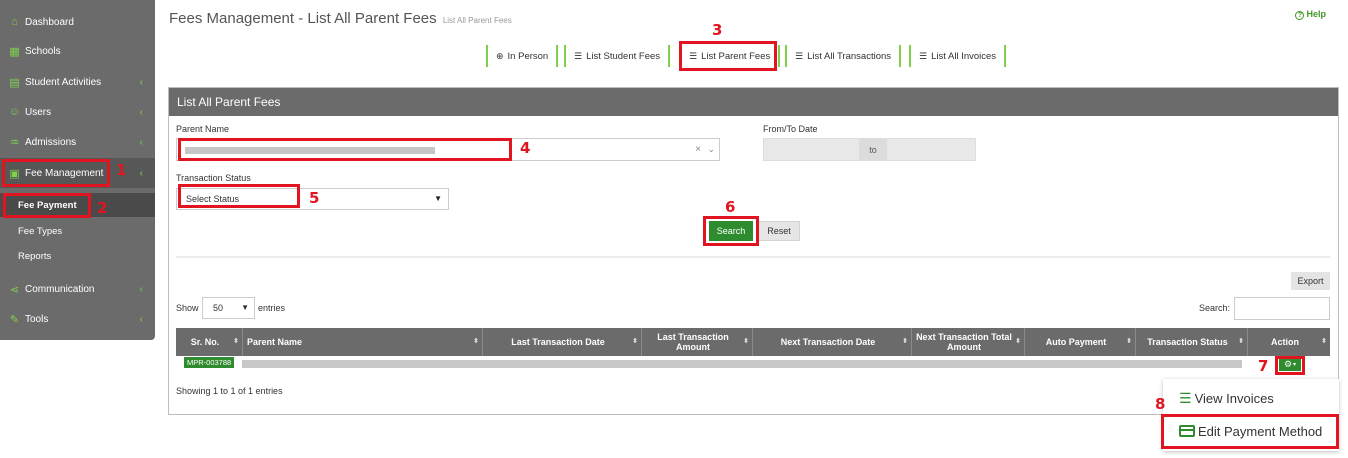 The height and width of the screenshot is (458, 1348). I want to click on tab-list-all-transactions: ☰ List All Transactions, so click(843, 56).